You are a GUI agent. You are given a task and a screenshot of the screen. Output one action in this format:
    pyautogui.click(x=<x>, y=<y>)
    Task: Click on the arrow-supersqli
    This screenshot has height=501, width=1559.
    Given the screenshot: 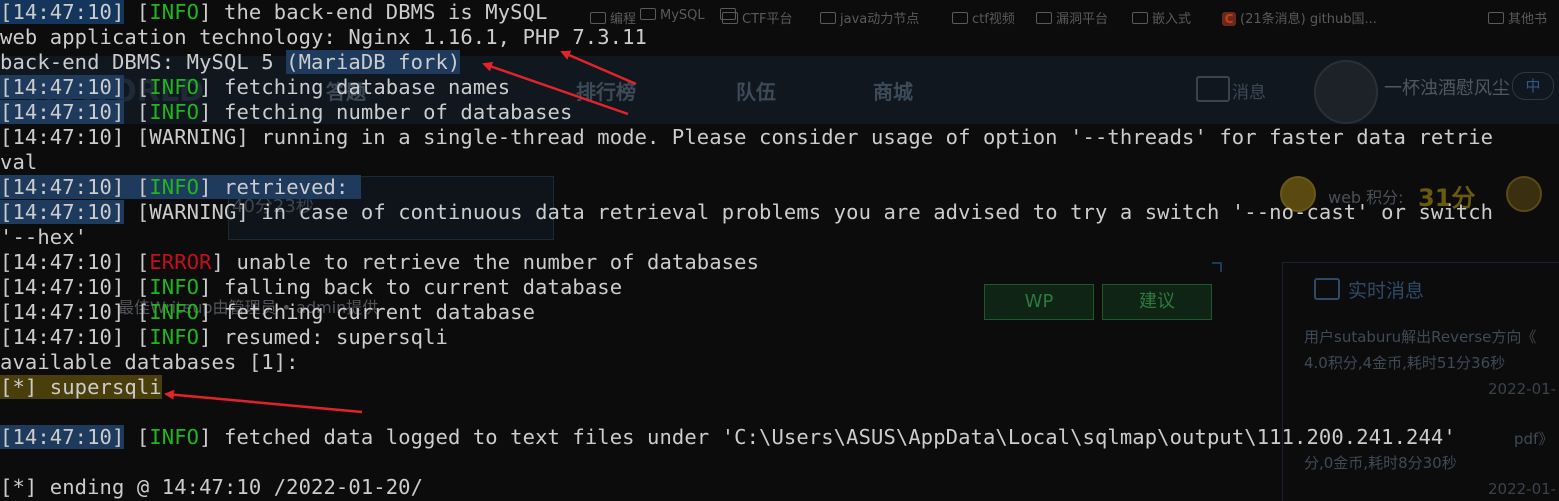 What is the action you would take?
    pyautogui.click(x=263, y=401)
    